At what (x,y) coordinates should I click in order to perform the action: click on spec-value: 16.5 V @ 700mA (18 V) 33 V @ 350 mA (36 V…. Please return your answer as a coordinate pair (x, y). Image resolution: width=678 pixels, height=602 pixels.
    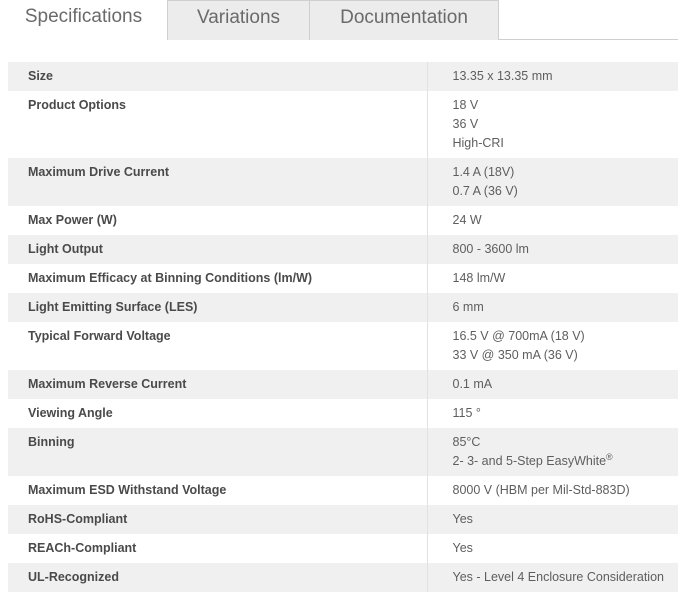
    Looking at the image, I should click on (552, 346).